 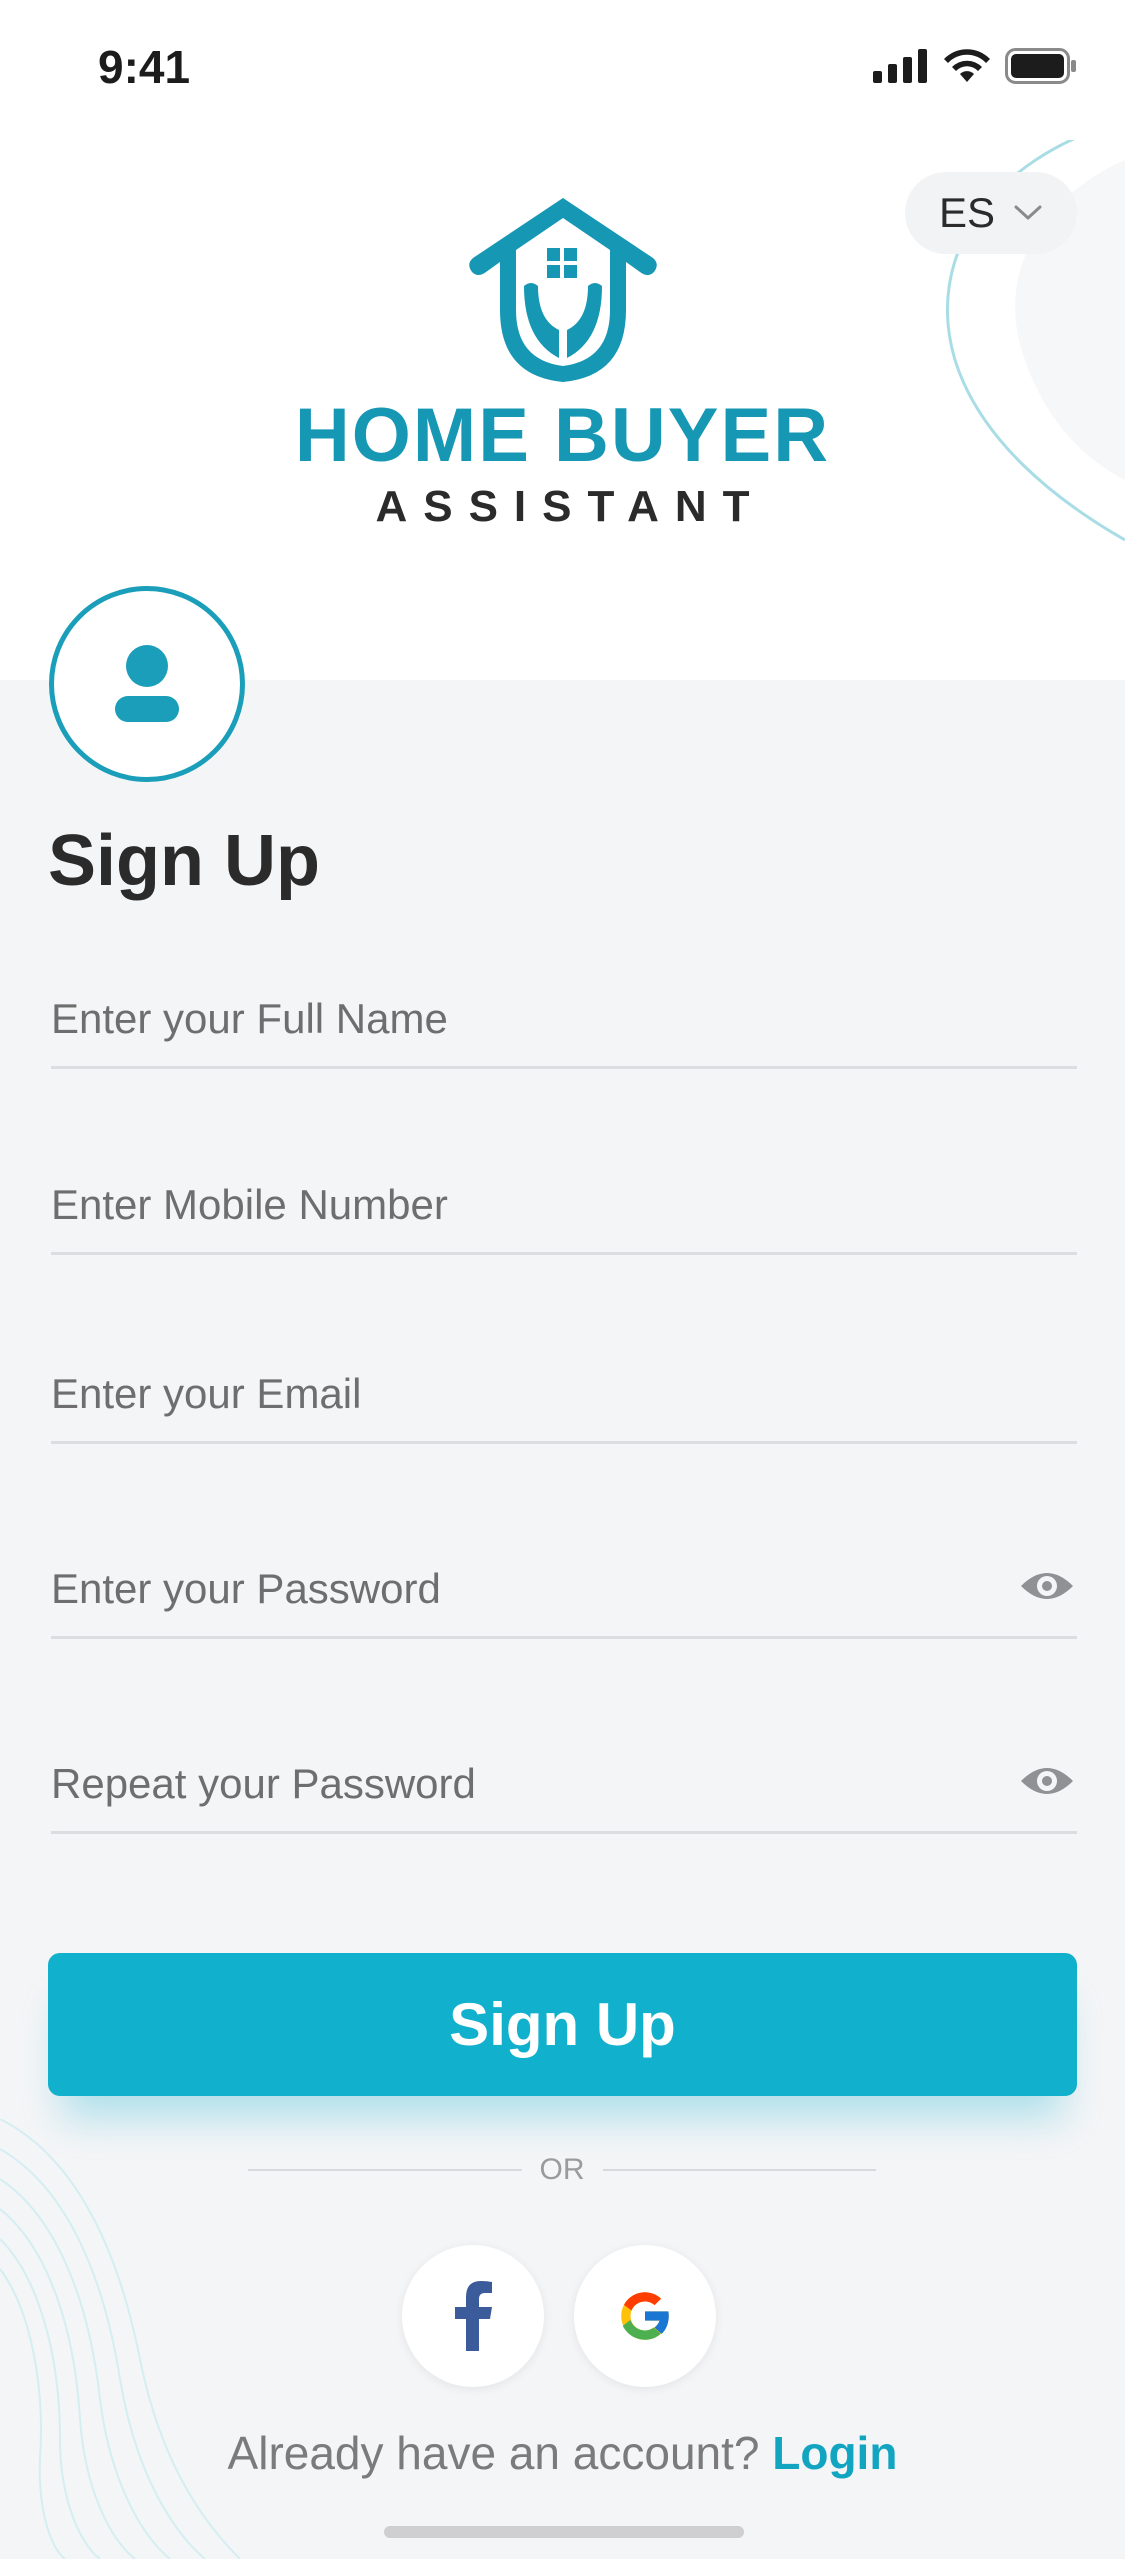 I want to click on facebook-login-button, so click(x=473, y=2316).